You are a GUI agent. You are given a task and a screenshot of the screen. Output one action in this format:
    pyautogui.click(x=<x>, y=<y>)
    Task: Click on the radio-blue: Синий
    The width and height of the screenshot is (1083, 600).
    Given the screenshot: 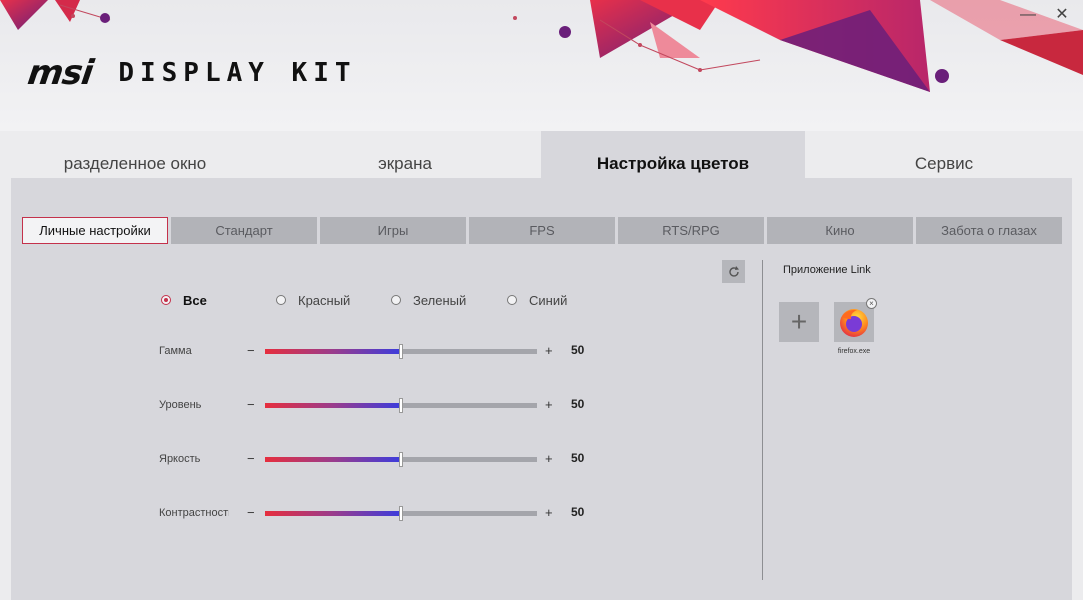 What is the action you would take?
    pyautogui.click(x=537, y=300)
    